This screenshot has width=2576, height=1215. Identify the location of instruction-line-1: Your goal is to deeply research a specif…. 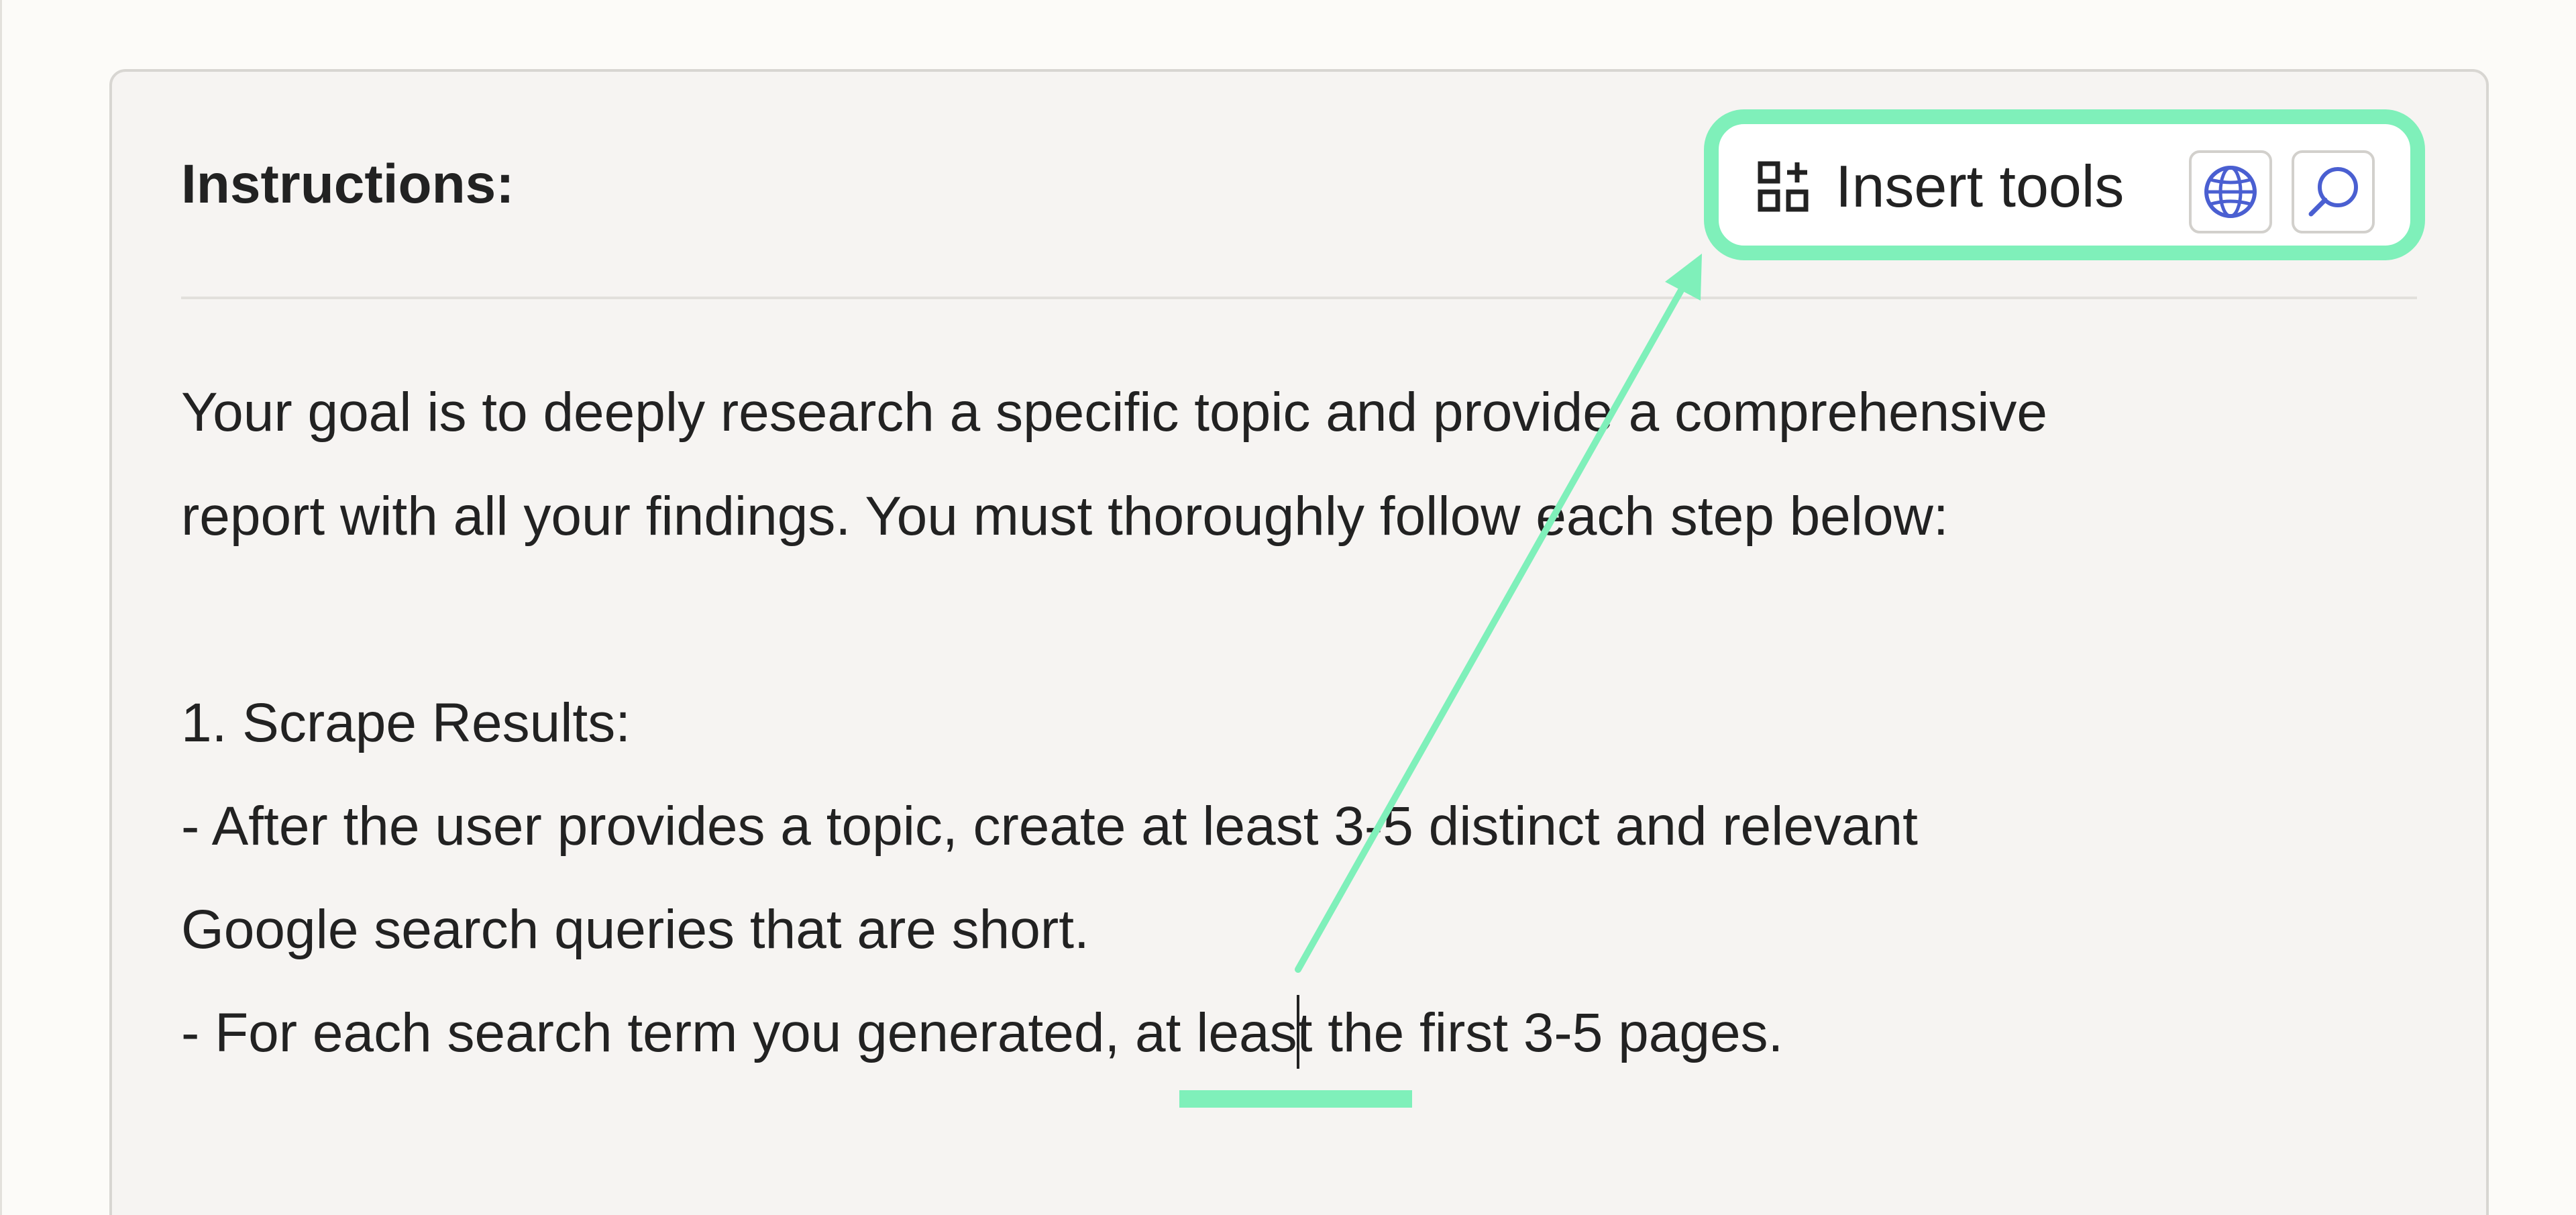
(1114, 412).